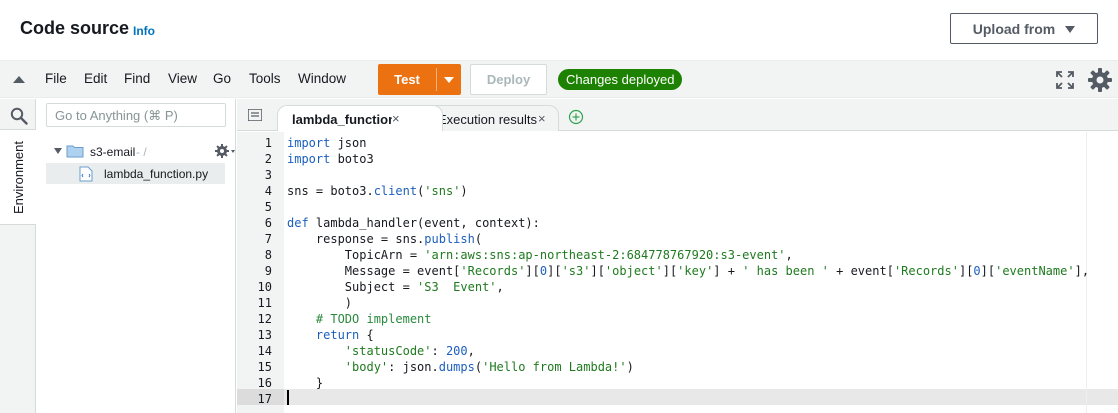  I want to click on code-token: ' has been ', so click(785, 271).